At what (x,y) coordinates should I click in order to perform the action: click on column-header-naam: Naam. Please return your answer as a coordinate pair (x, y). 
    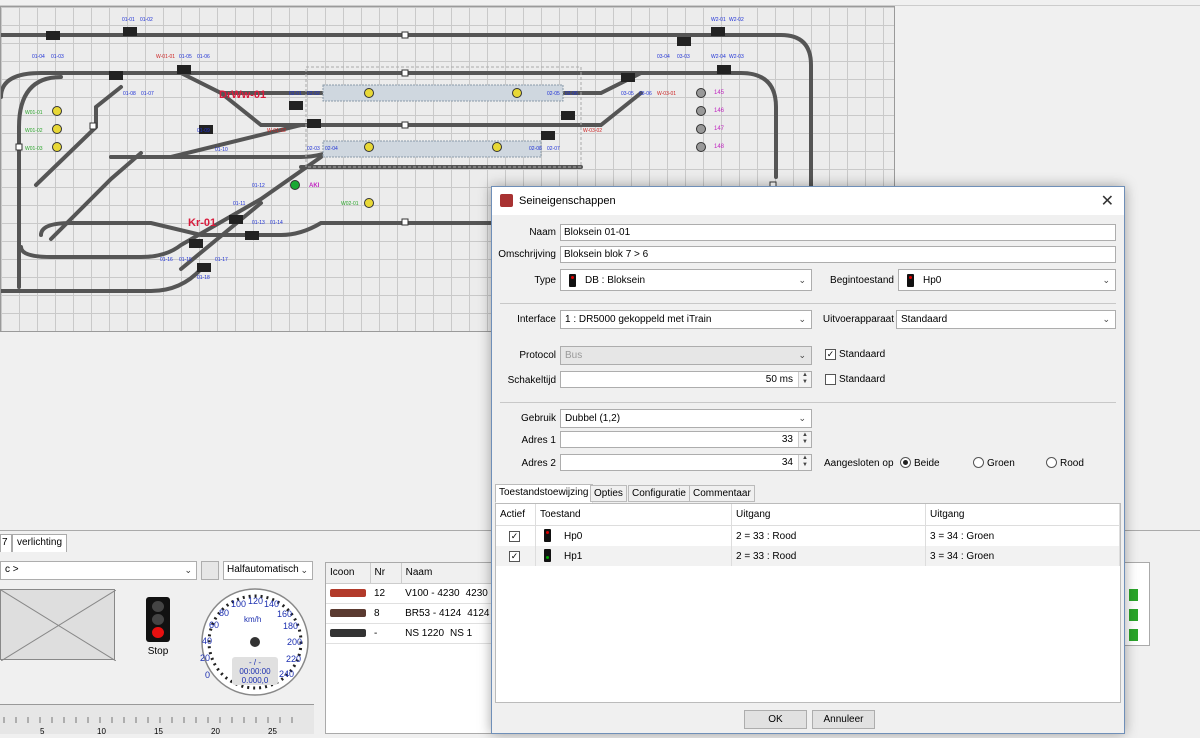
    Looking at the image, I should click on (448, 573).